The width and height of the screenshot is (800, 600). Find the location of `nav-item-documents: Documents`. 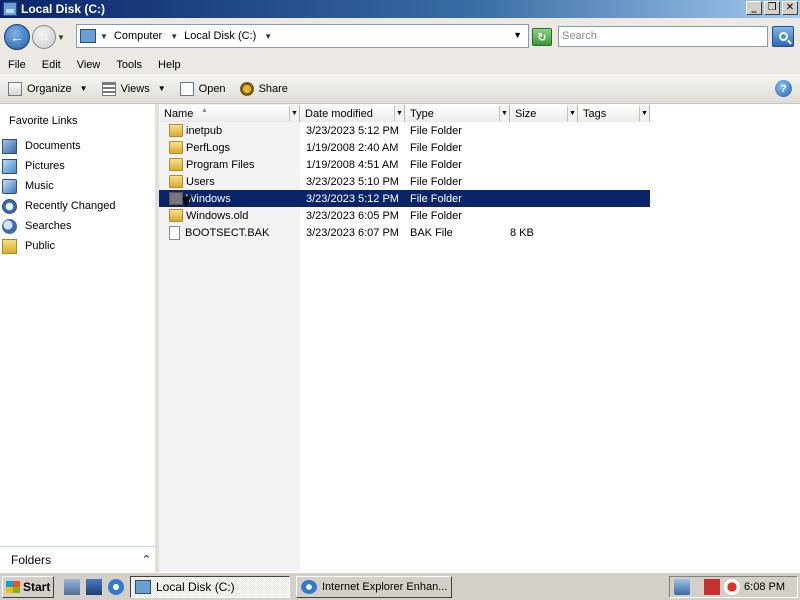

nav-item-documents: Documents is located at coordinates (77, 146).